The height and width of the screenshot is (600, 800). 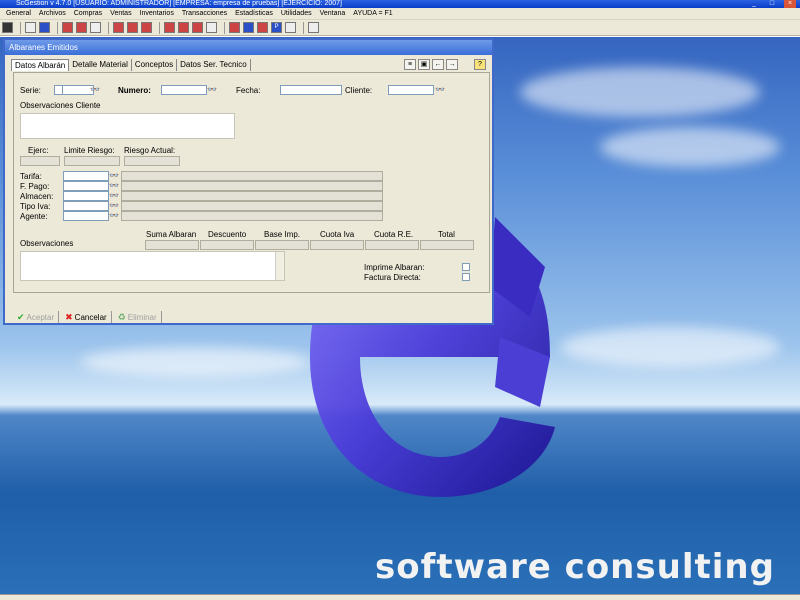 I want to click on x-icon: ✖, so click(x=69, y=316).